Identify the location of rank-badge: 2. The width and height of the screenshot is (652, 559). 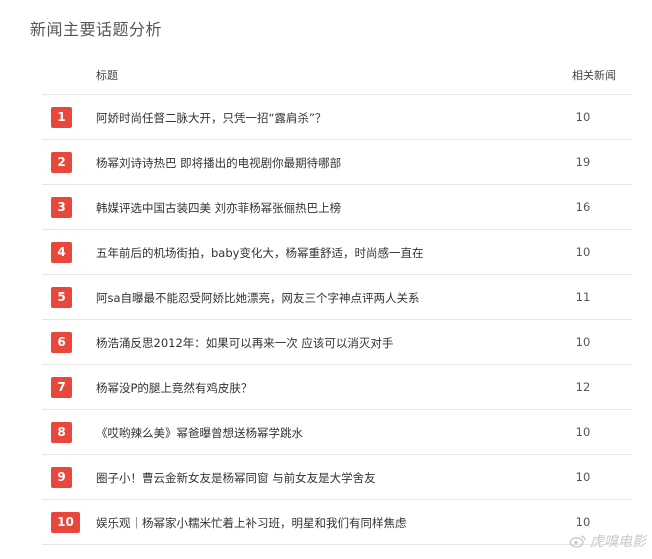
(61, 162).